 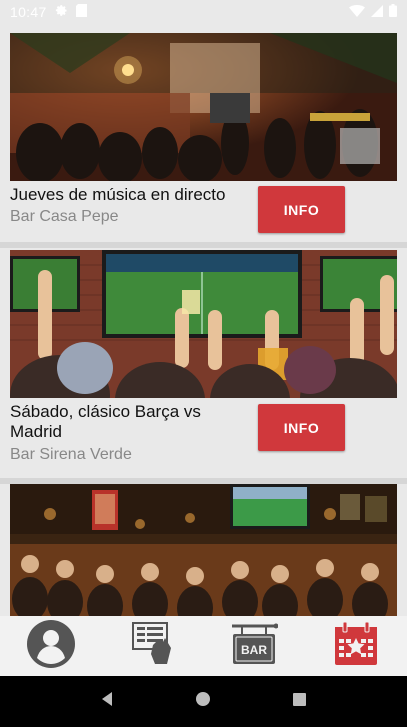 What do you see at coordinates (203, 12) in the screenshot?
I see `status-bar: 10:47` at bounding box center [203, 12].